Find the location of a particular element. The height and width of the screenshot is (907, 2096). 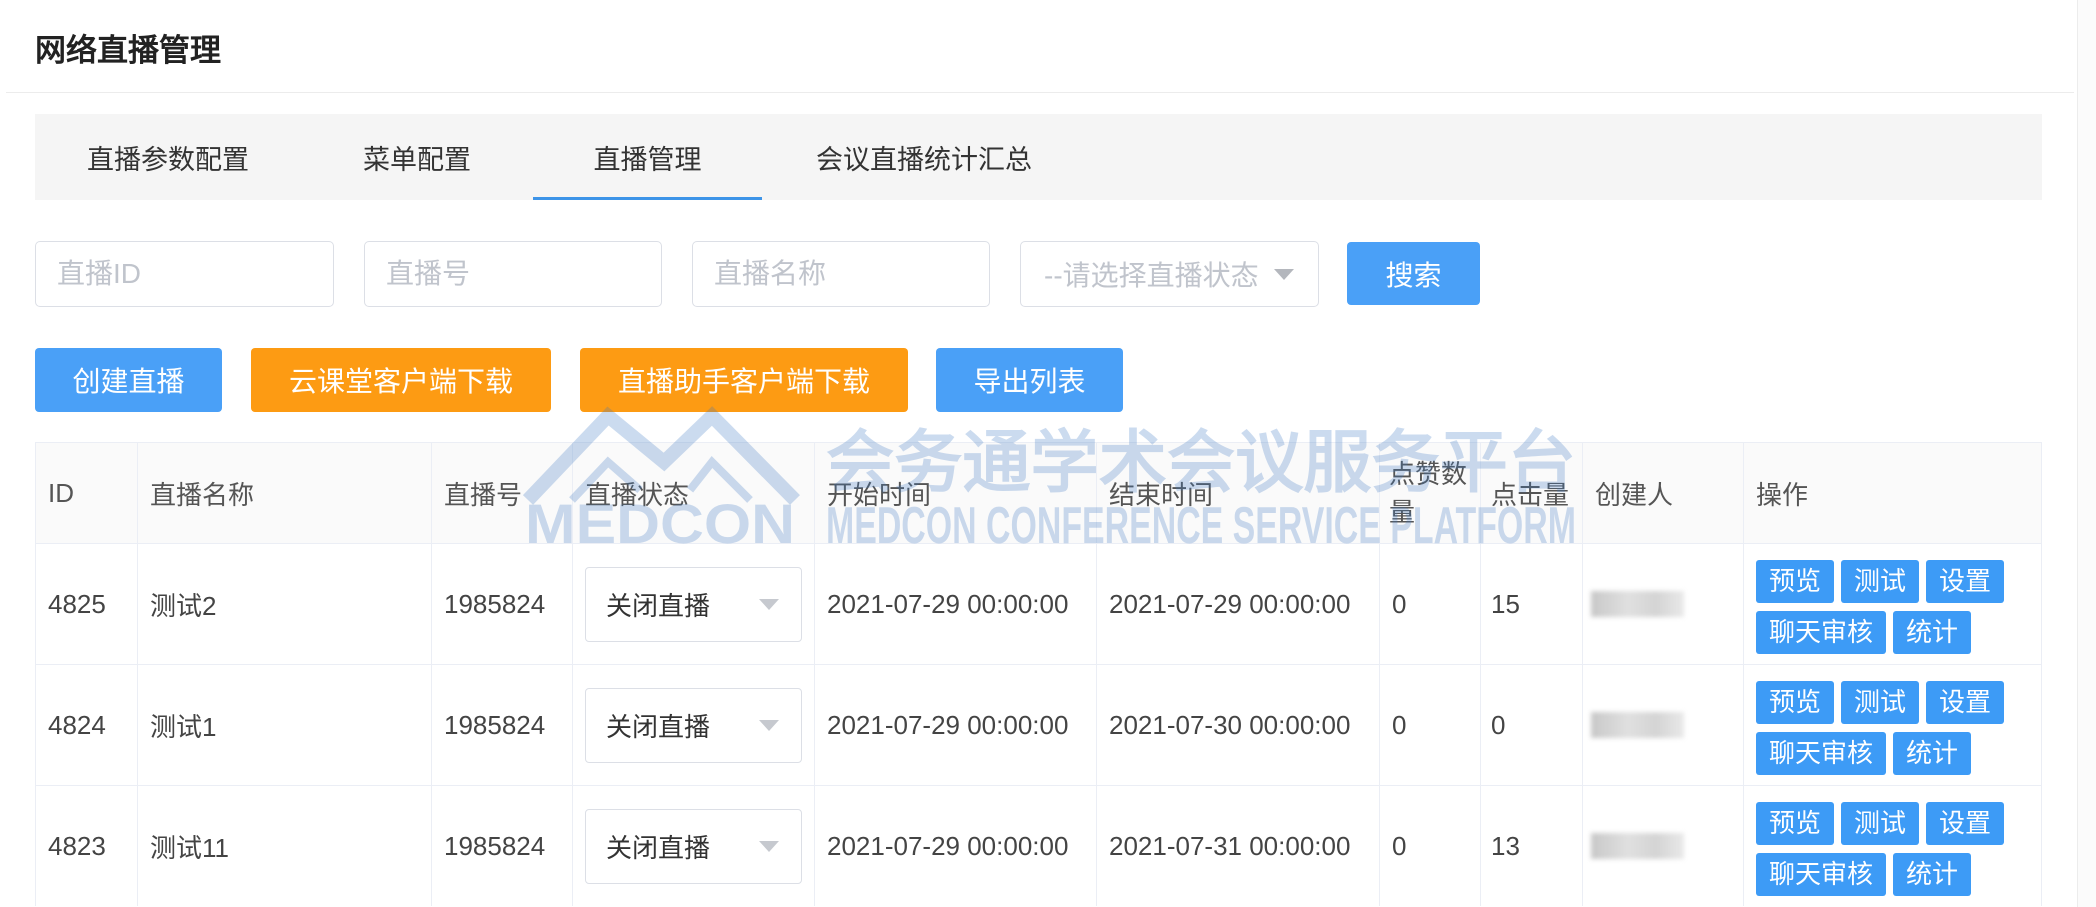

cell-id: 4824 is located at coordinates (86, 725).